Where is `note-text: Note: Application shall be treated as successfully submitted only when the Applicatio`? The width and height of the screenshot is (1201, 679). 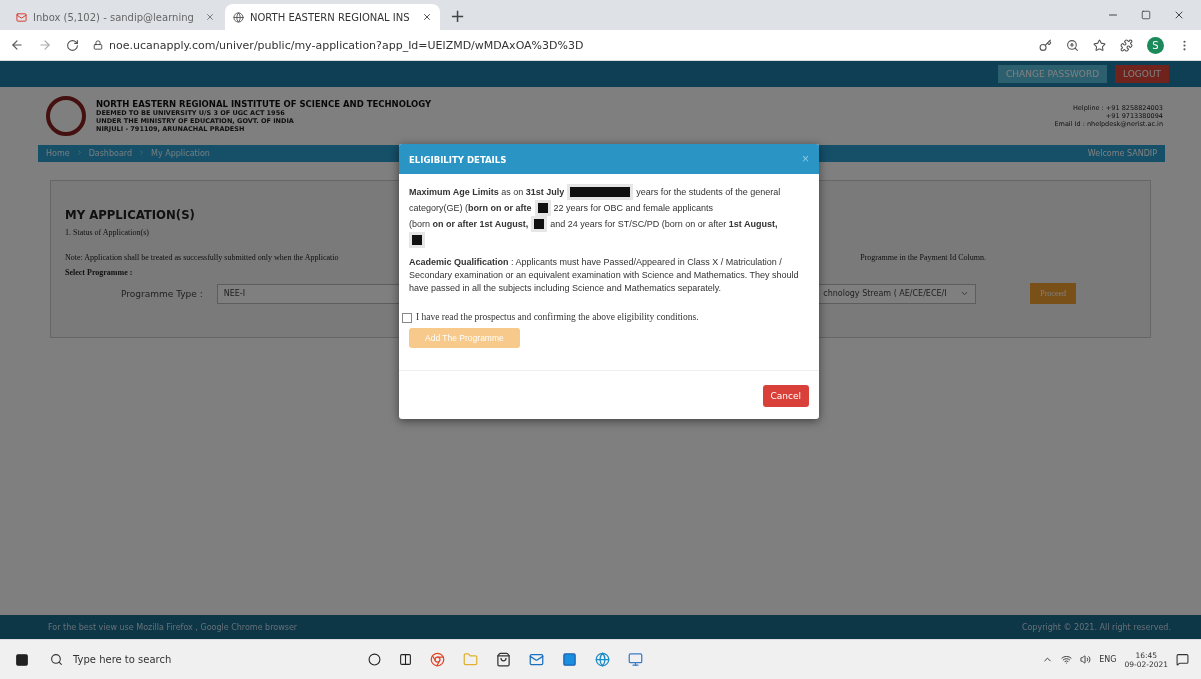 note-text: Note: Application shall be treated as successfully submitted only when the Applicatio is located at coordinates (202, 257).